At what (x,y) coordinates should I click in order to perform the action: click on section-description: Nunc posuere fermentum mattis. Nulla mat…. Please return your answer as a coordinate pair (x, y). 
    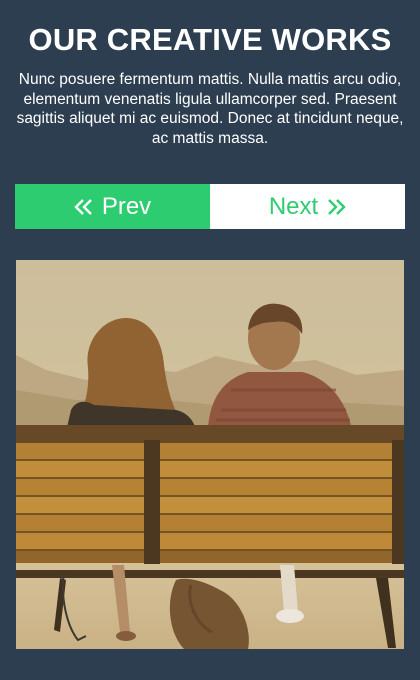
    Looking at the image, I should click on (210, 109).